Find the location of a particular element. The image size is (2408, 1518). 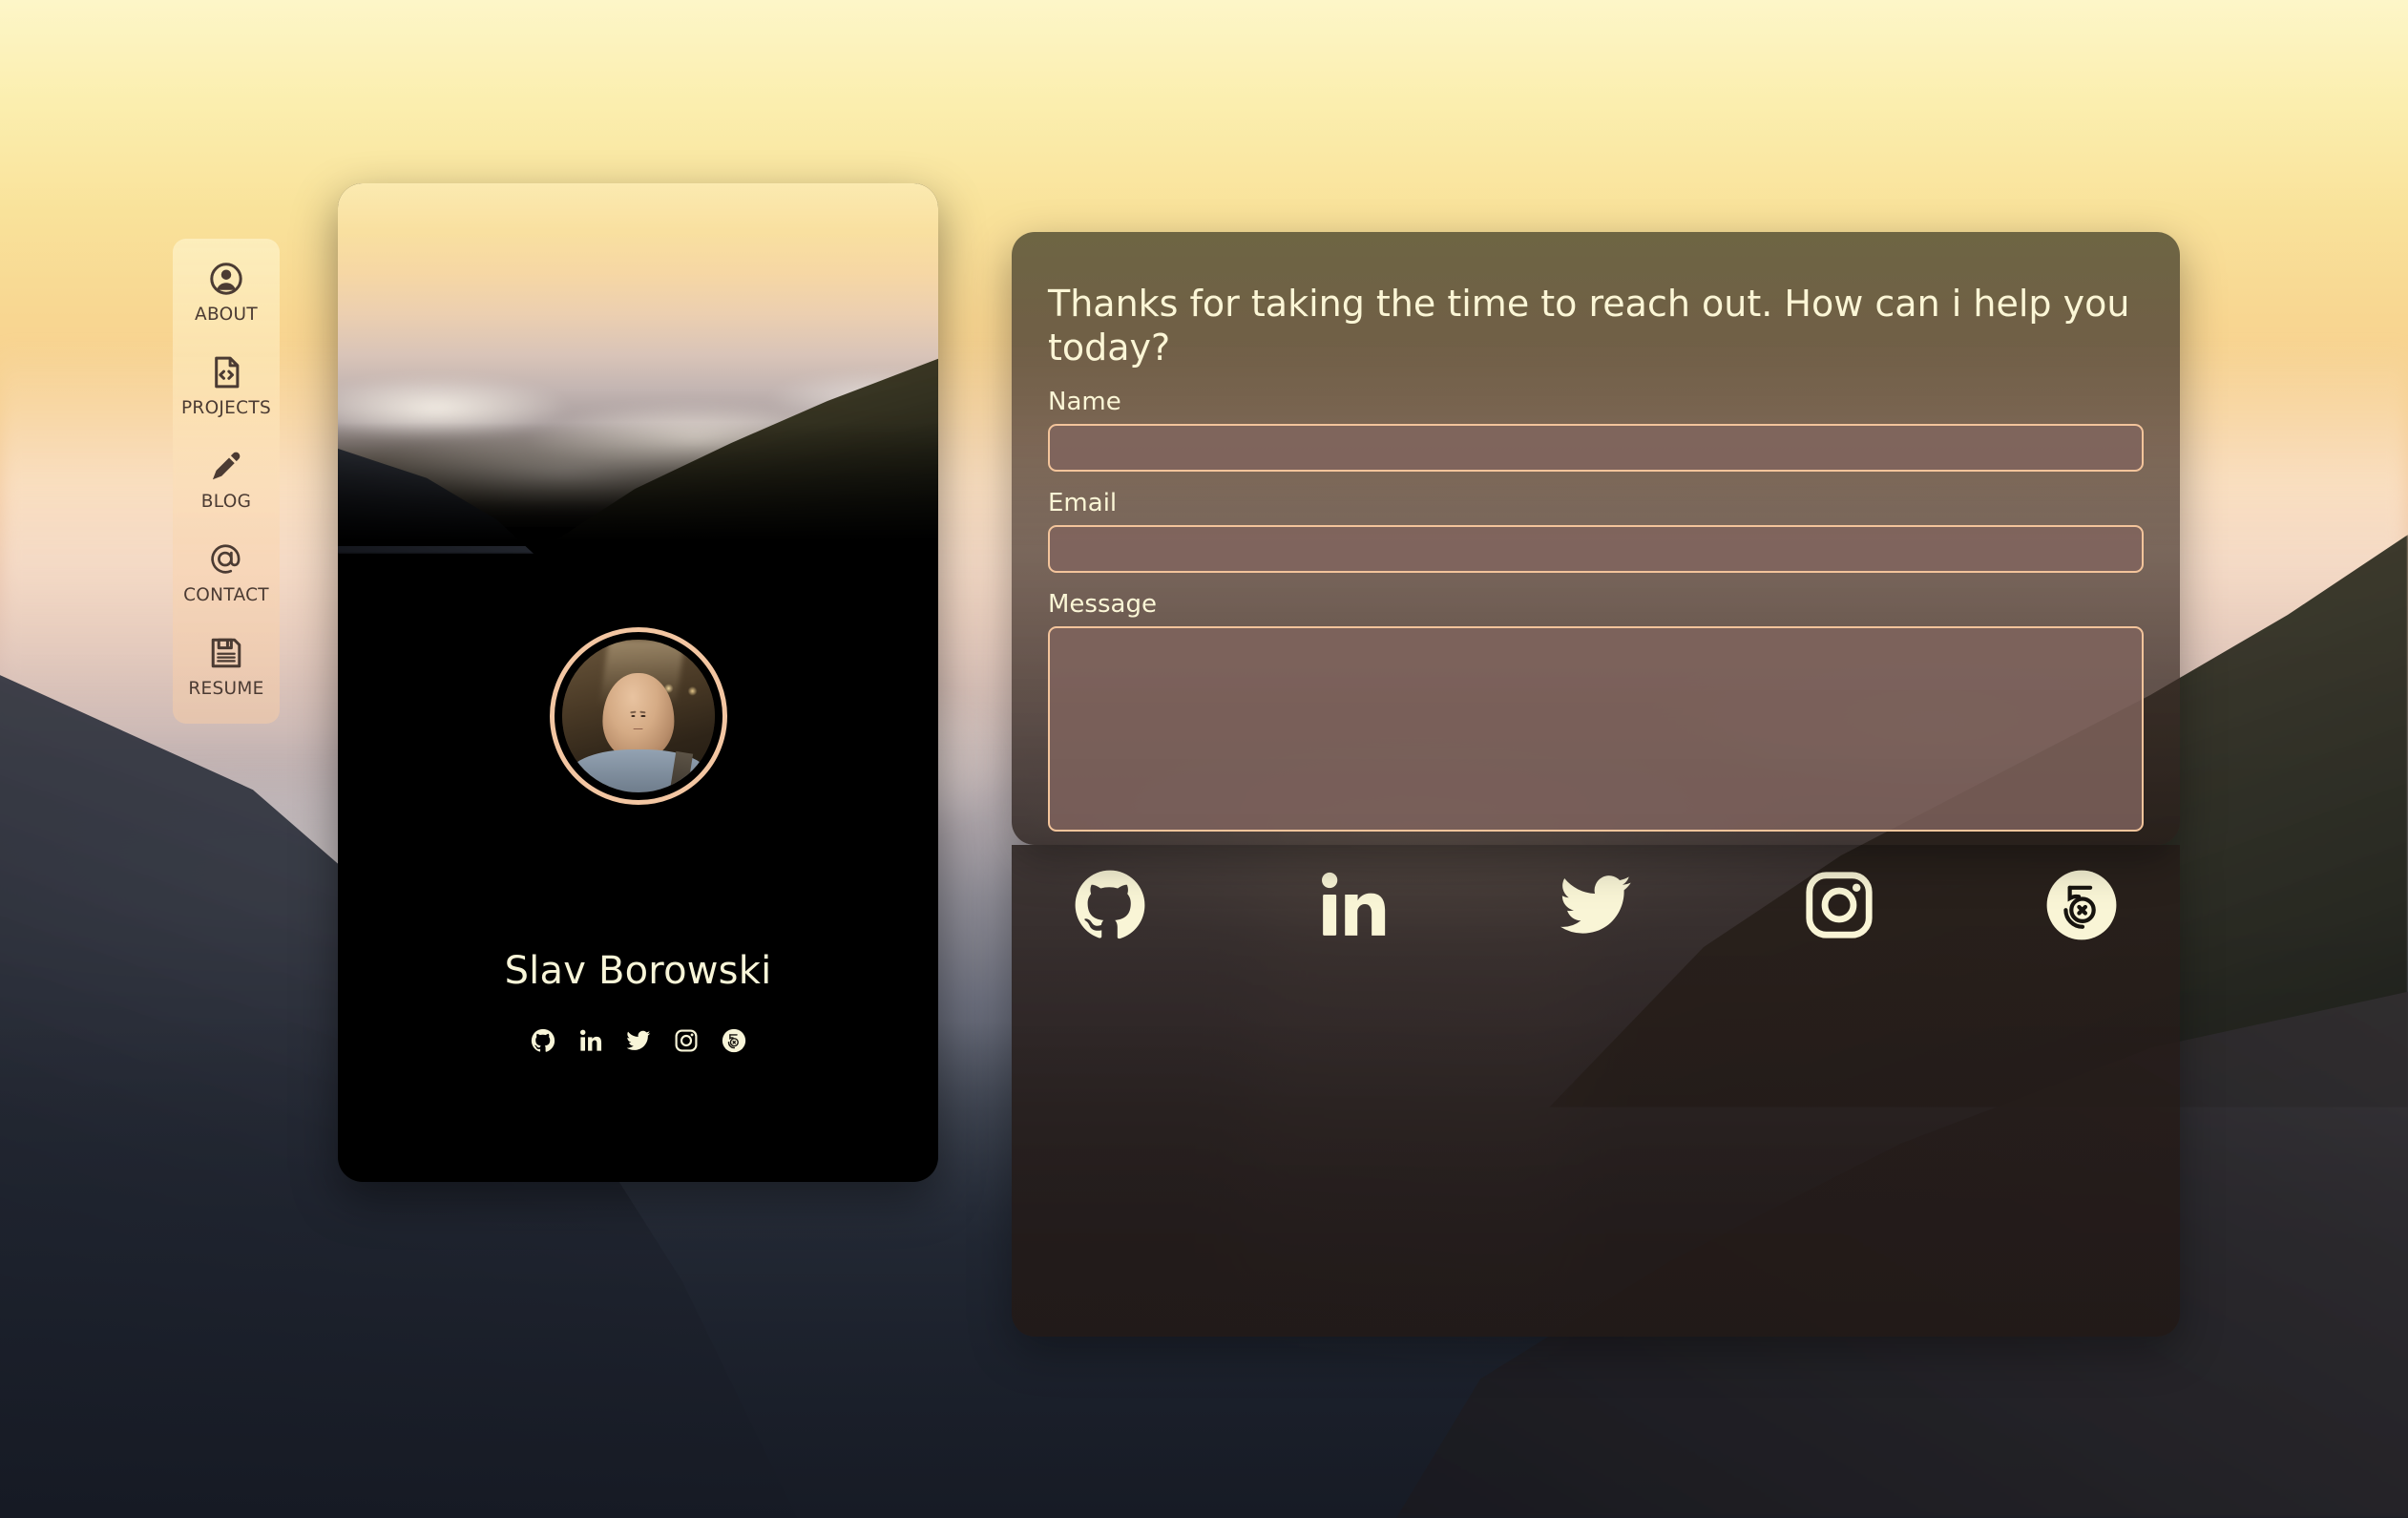

profile-social-links is located at coordinates (638, 1040).